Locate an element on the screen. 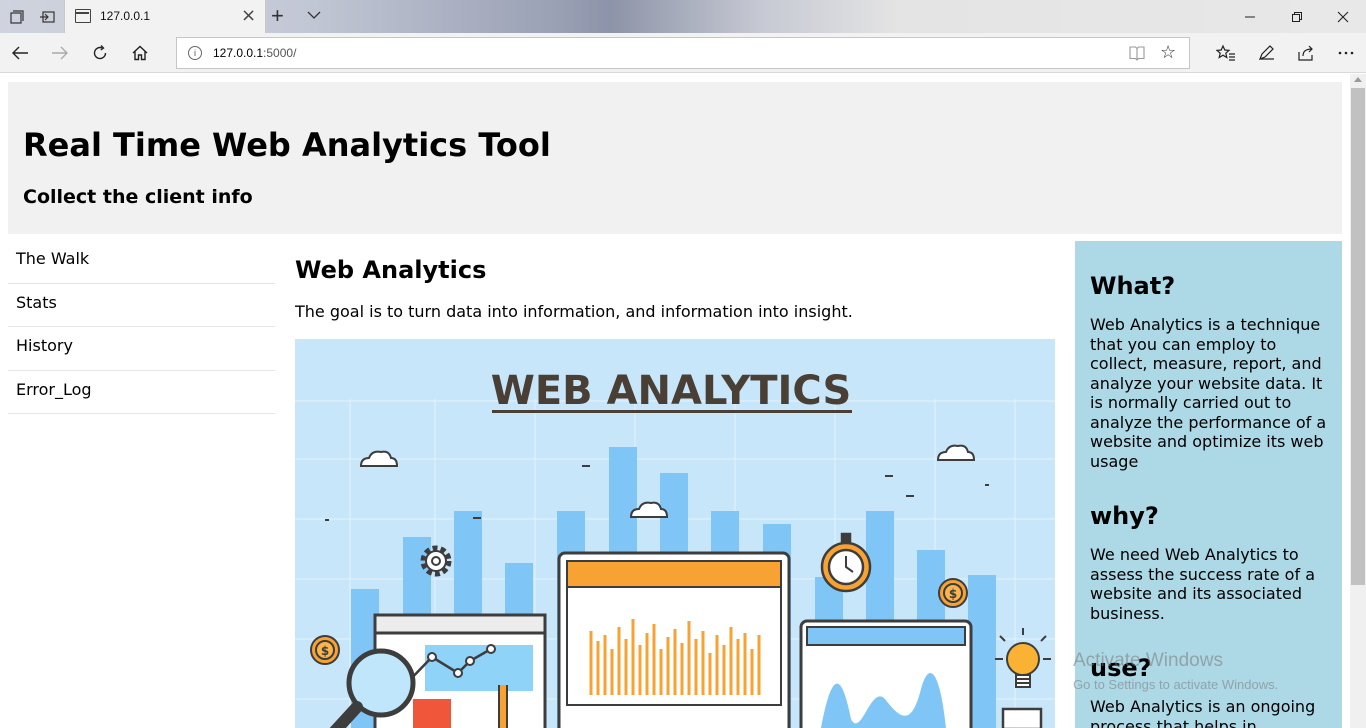 This screenshot has width=1366, height=728. menu-item-the-walk: The Walk is located at coordinates (141, 262).